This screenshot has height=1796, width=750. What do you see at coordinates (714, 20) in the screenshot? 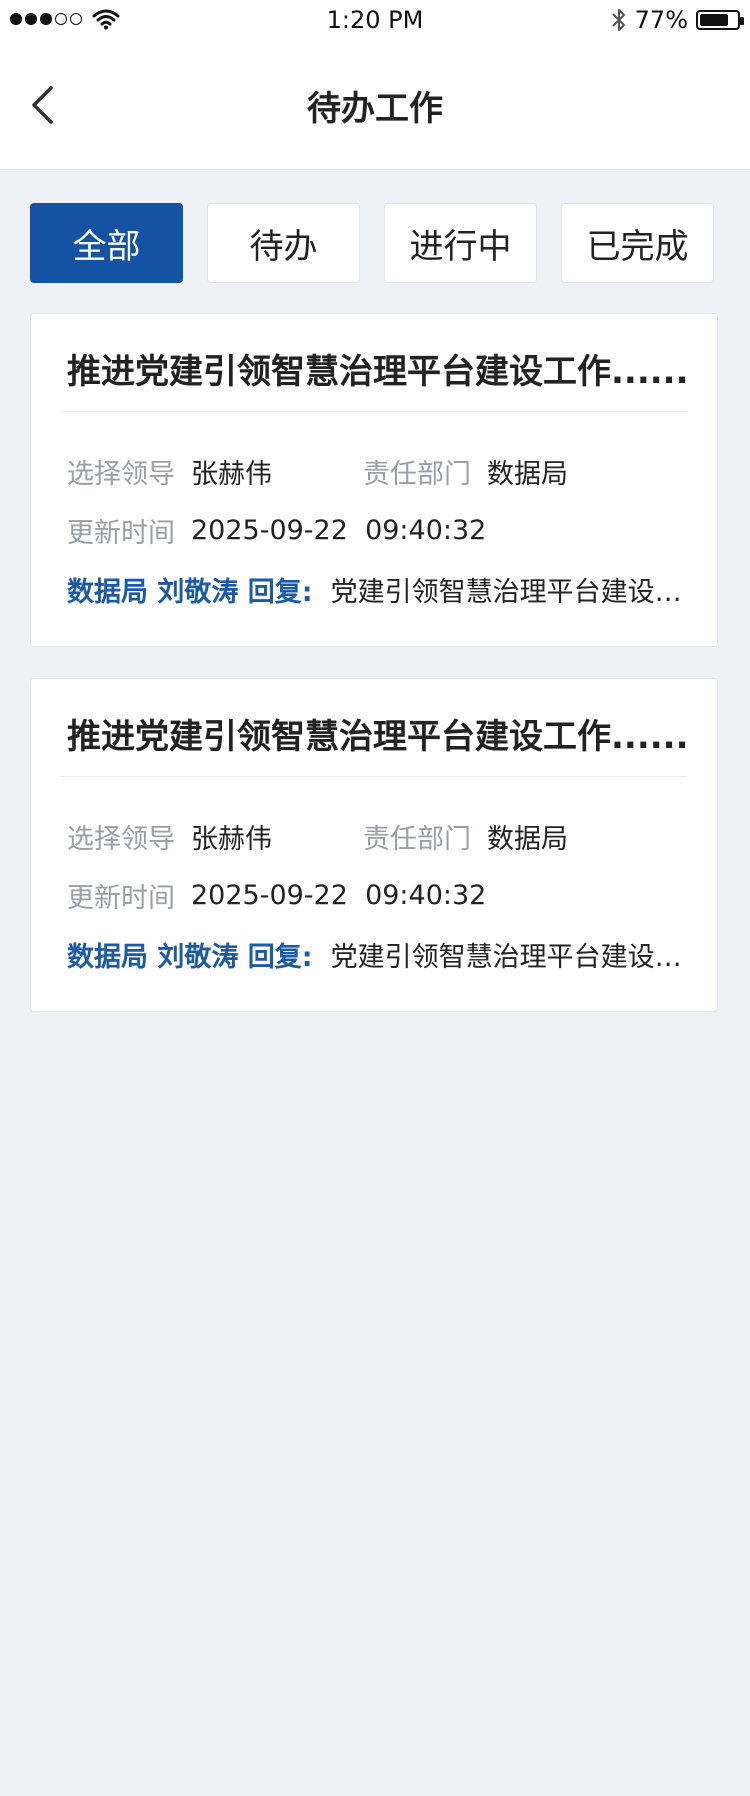
I see `battery-fill` at bounding box center [714, 20].